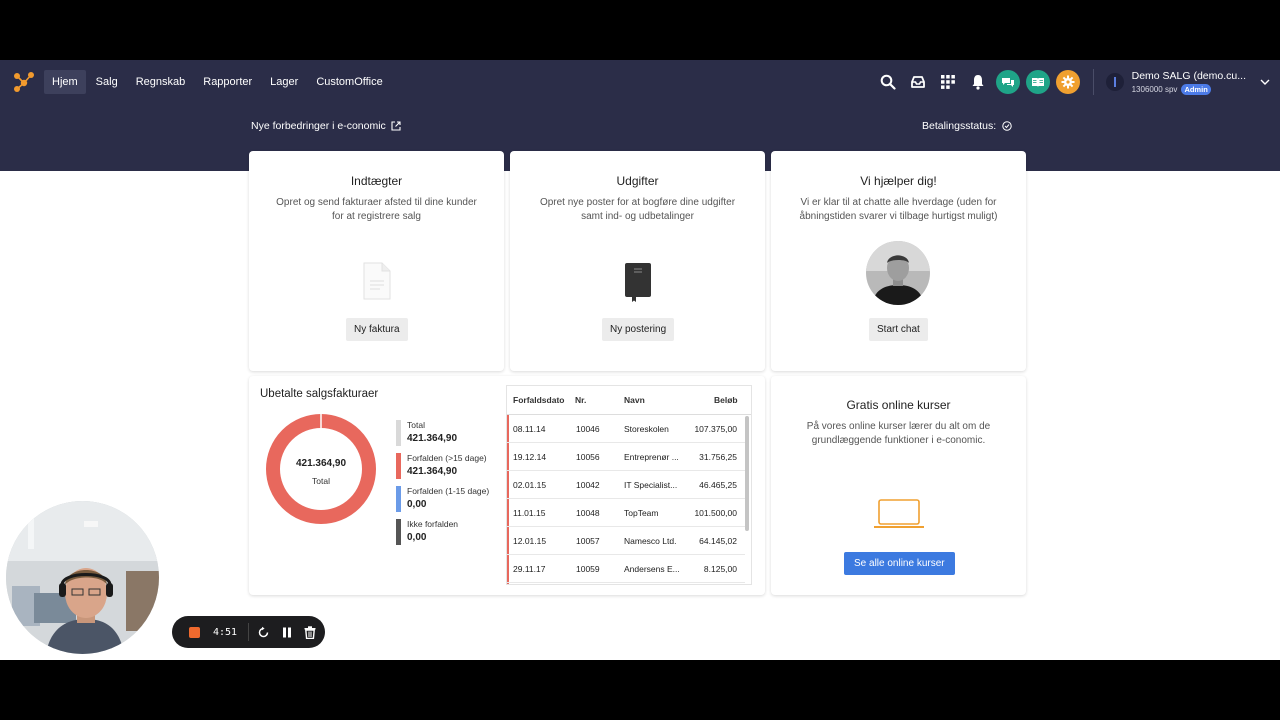 The width and height of the screenshot is (1280, 720). What do you see at coordinates (634, 400) in the screenshot?
I see `col-header-name: Navn` at bounding box center [634, 400].